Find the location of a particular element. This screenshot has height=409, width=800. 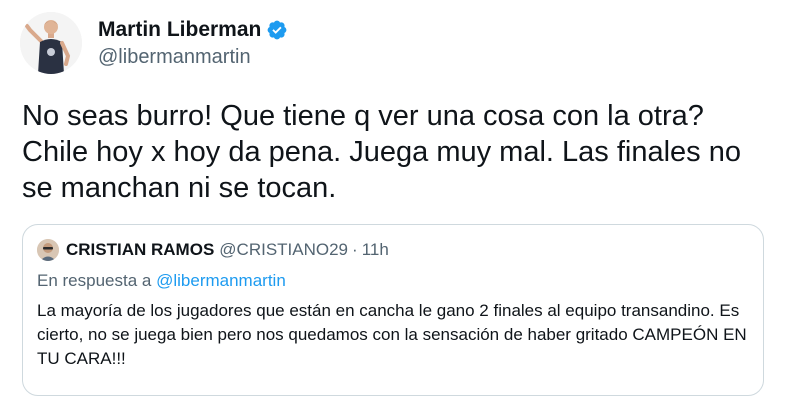

tweet-header: Martin Liberman @libermanmartin is located at coordinates (154, 43).